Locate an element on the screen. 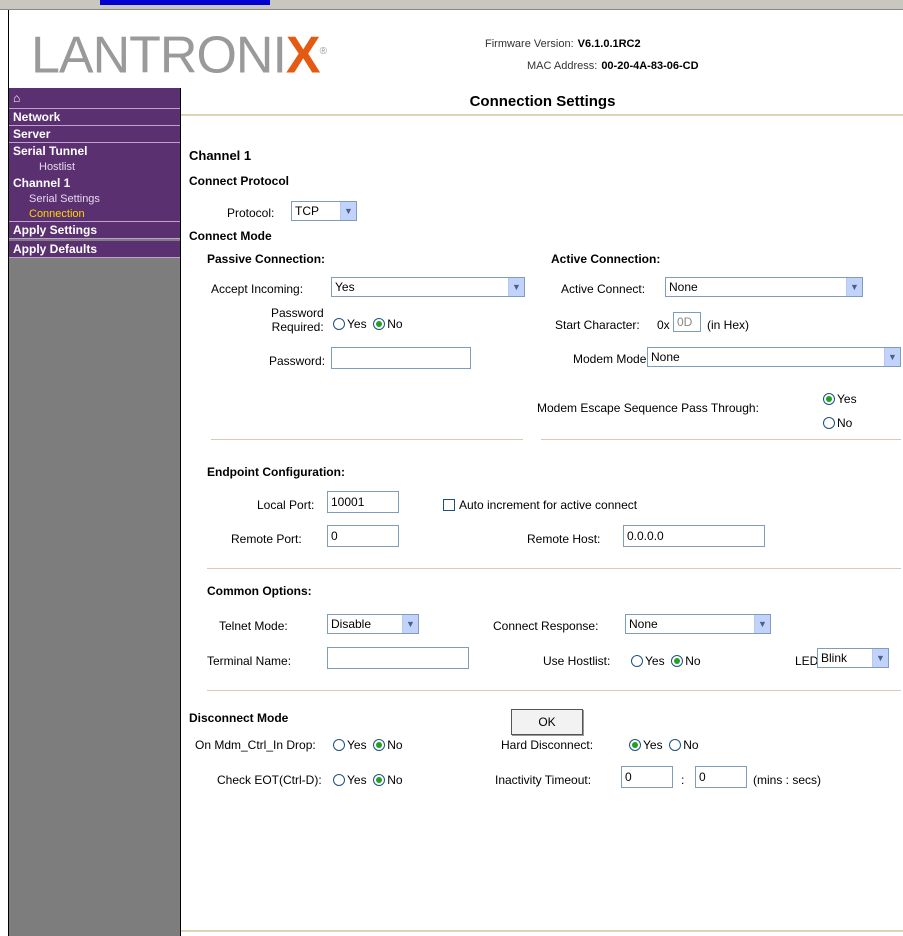 This screenshot has height=936, width=903. password-label: Password: is located at coordinates (297, 361).